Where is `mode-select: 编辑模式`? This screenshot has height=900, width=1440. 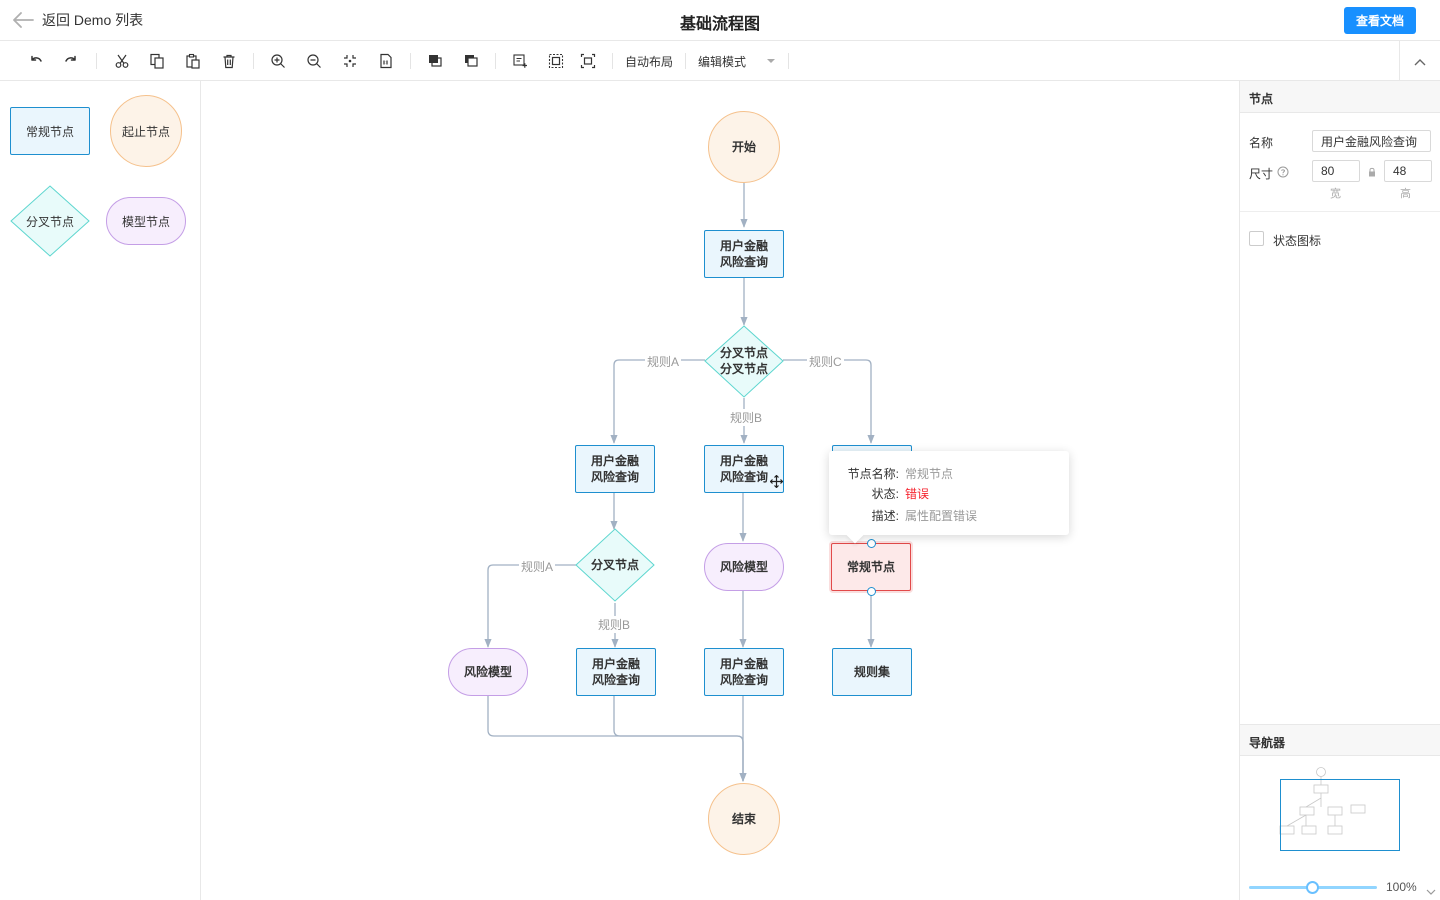
mode-select: 编辑模式 is located at coordinates (722, 61).